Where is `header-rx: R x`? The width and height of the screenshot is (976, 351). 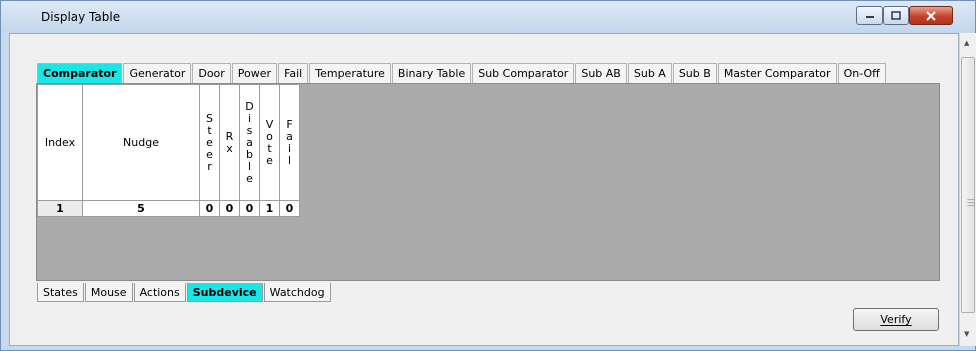 header-rx: R x is located at coordinates (229, 142).